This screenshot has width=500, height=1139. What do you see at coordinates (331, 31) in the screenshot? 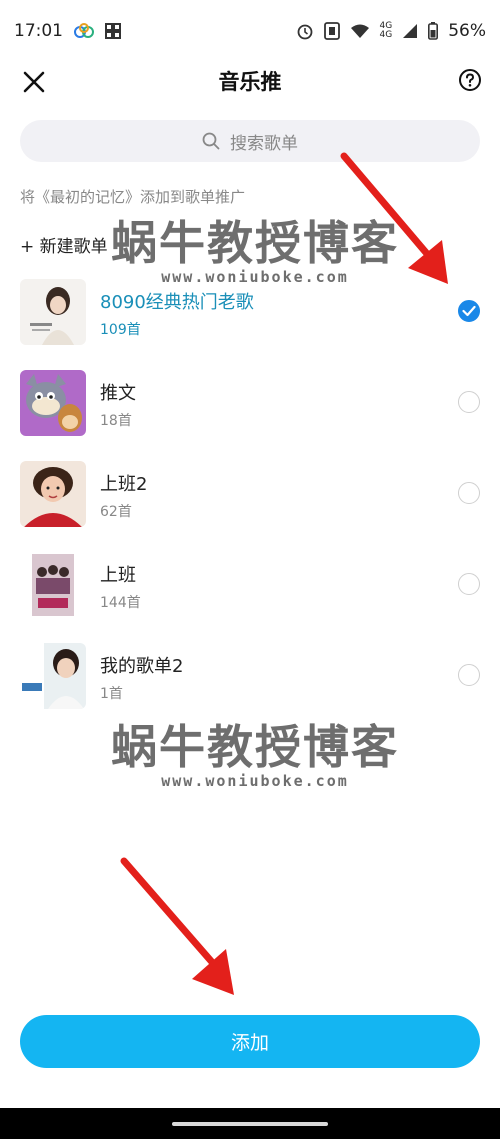
I see `nfc-icon` at bounding box center [331, 31].